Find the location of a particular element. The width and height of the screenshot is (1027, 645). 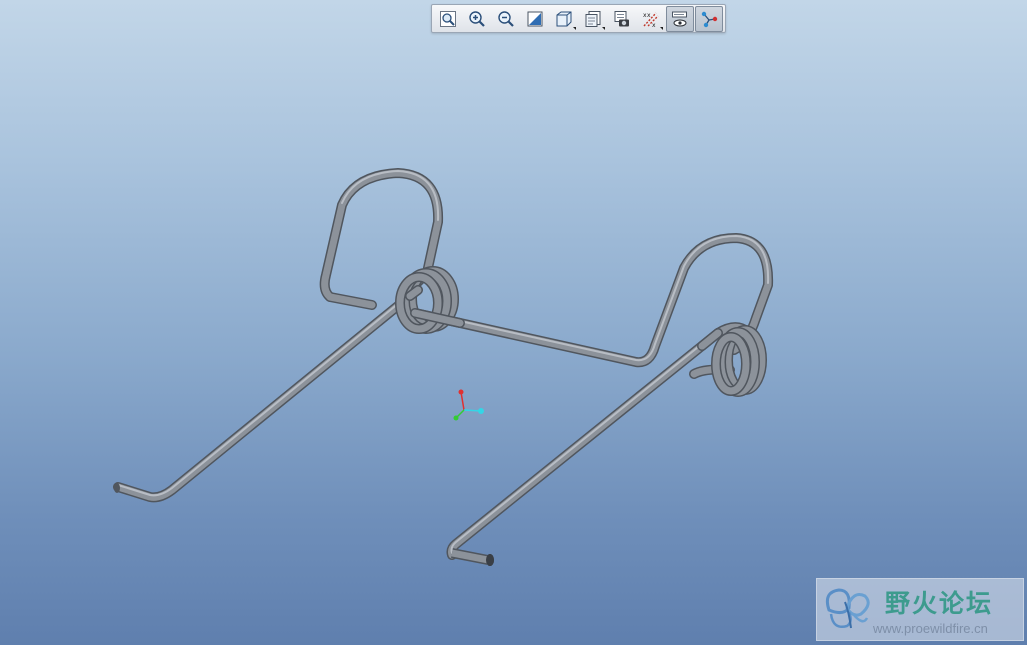

saved-views-button is located at coordinates (593, 19).